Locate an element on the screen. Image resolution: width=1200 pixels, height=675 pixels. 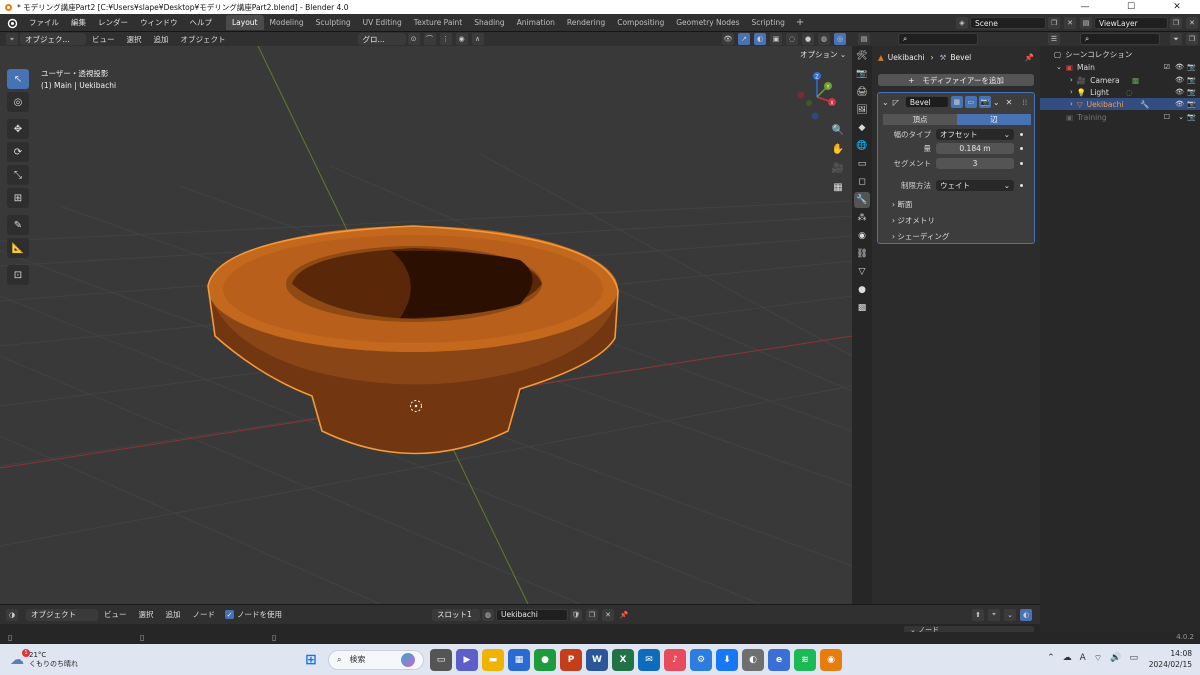
shader-menu-select: 選択 is located at coordinates (146, 614).